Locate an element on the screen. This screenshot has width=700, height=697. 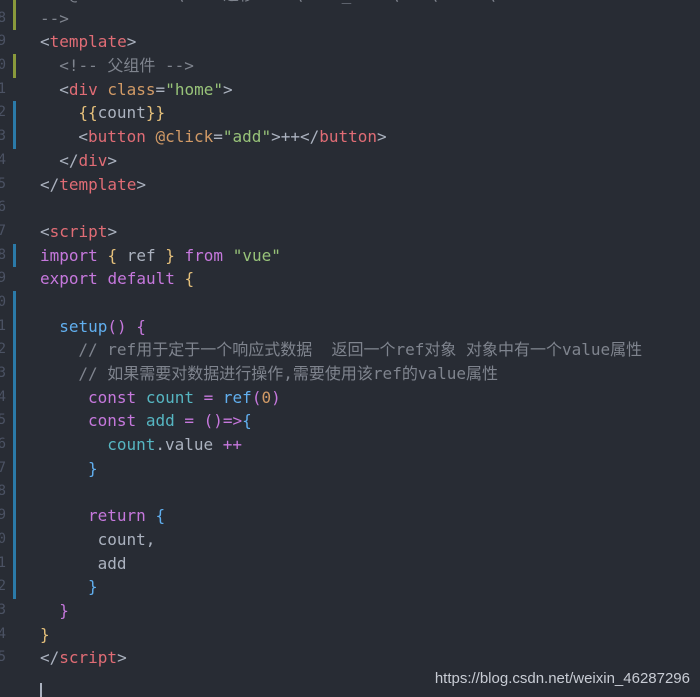
line-number: 6 is located at coordinates (3, 207).